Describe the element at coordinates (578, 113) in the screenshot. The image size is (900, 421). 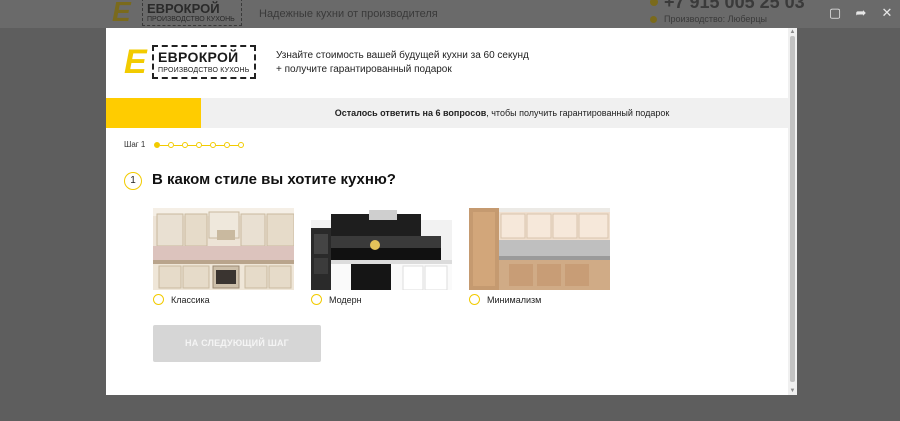
I see `progress-text-rest: , чтобы получить гарантированный подарок` at that location.